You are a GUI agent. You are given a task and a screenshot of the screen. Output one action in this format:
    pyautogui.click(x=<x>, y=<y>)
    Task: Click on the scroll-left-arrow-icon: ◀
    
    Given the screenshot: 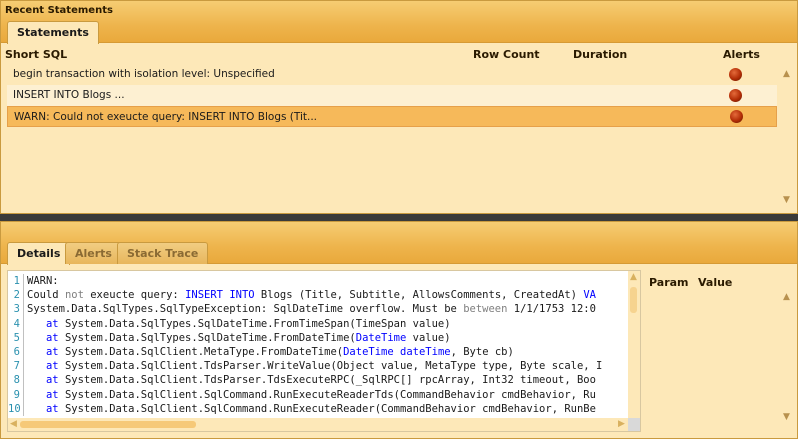 What is the action you would take?
    pyautogui.click(x=13, y=424)
    